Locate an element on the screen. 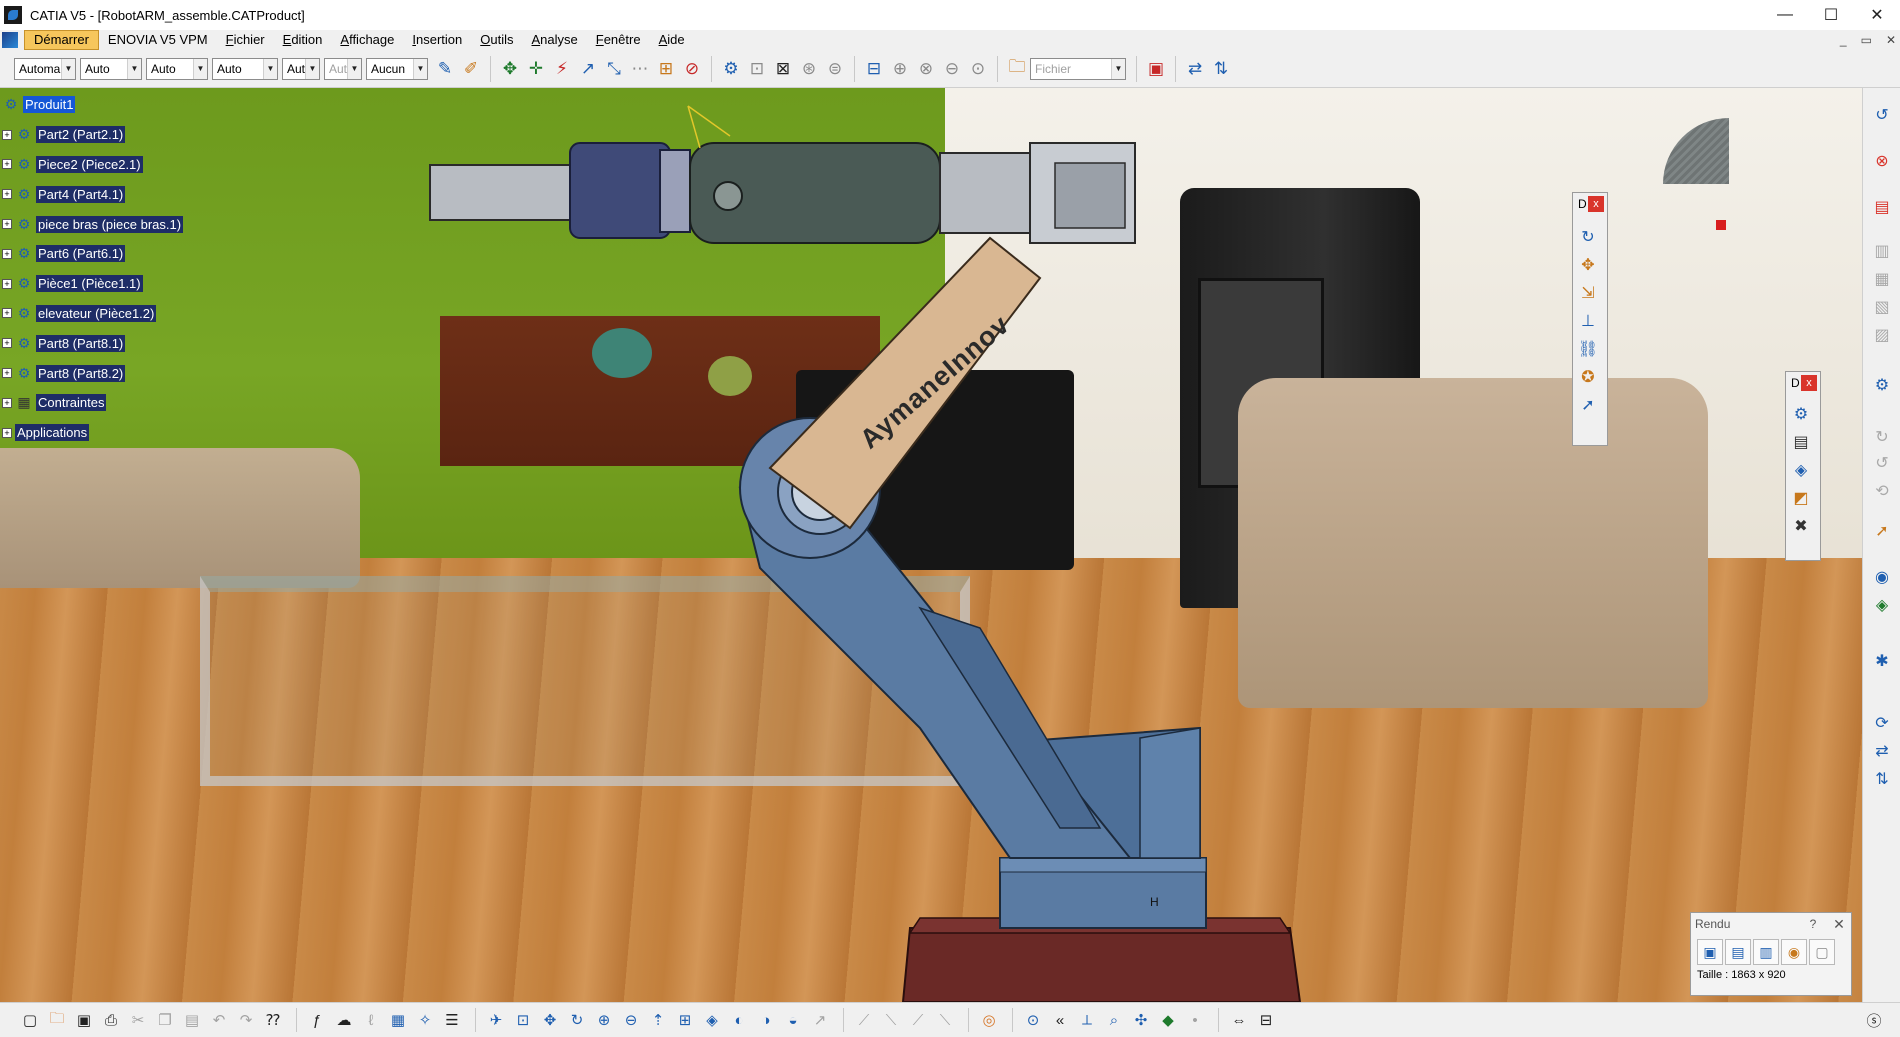  disabled-tool-5-icon: ↻ is located at coordinates (1882, 437).